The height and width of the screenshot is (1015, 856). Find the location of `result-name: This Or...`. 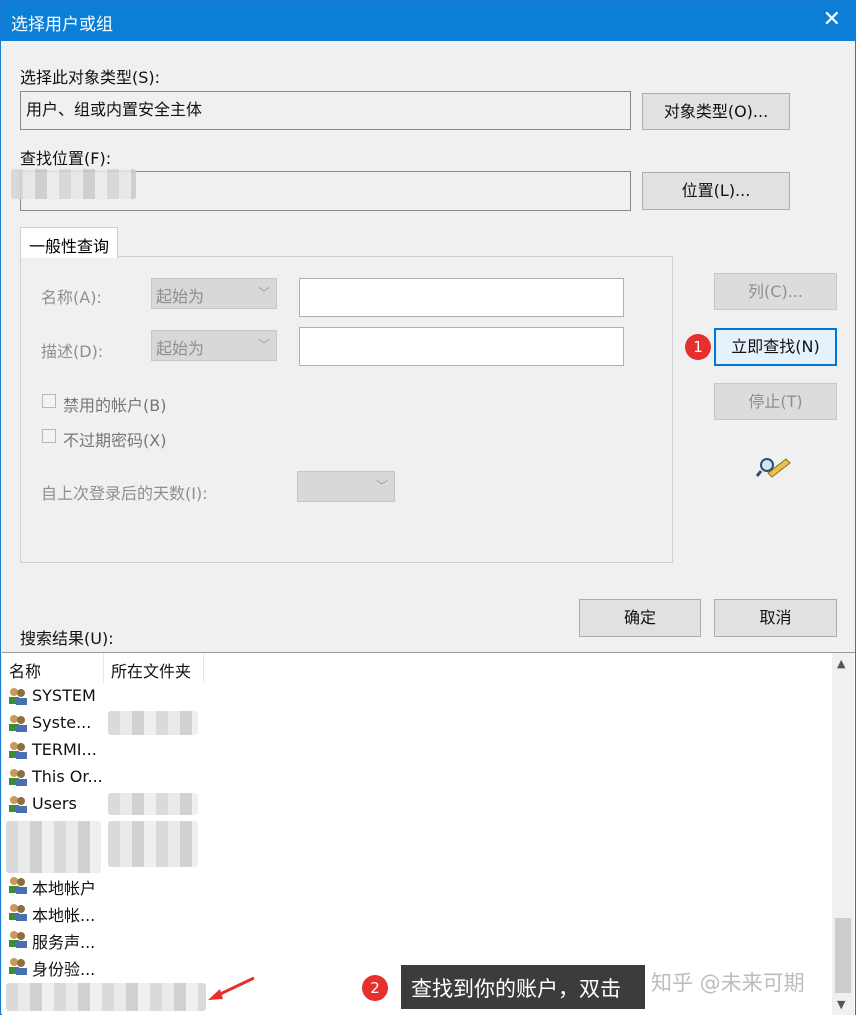

result-name: This Or... is located at coordinates (67, 776).